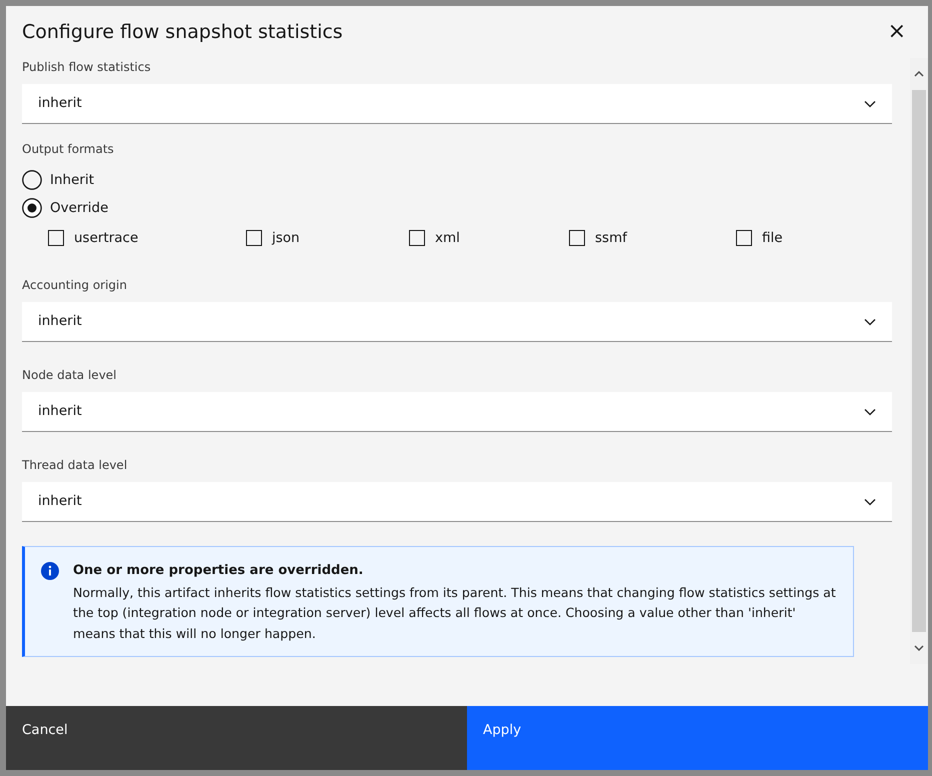  Describe the element at coordinates (72, 180) in the screenshot. I see `radio-label: Inherit` at that location.